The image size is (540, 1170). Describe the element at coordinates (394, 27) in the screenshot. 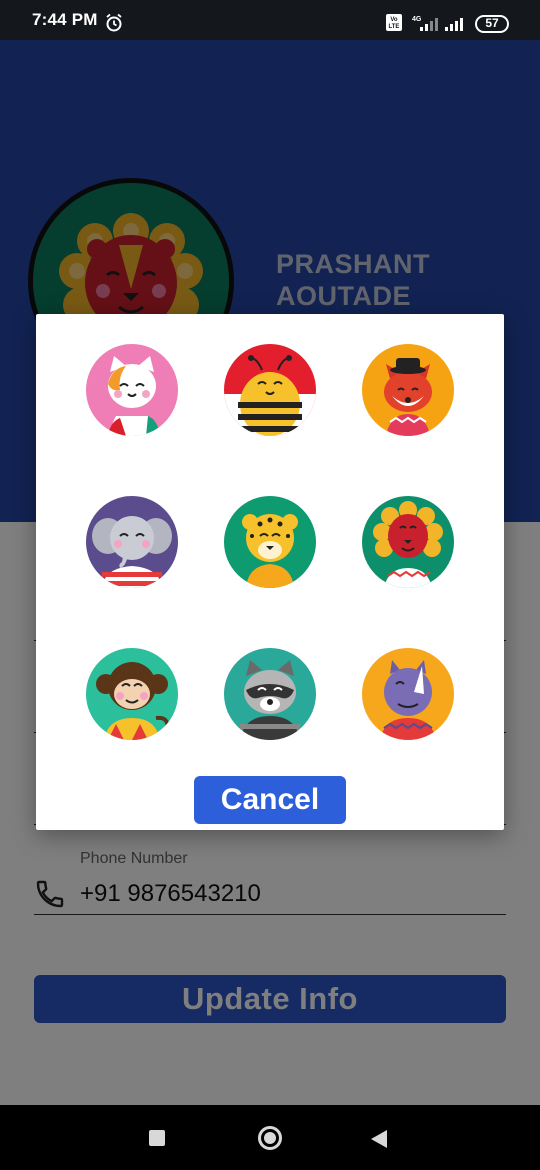

I see `svg-text: LTE` at that location.